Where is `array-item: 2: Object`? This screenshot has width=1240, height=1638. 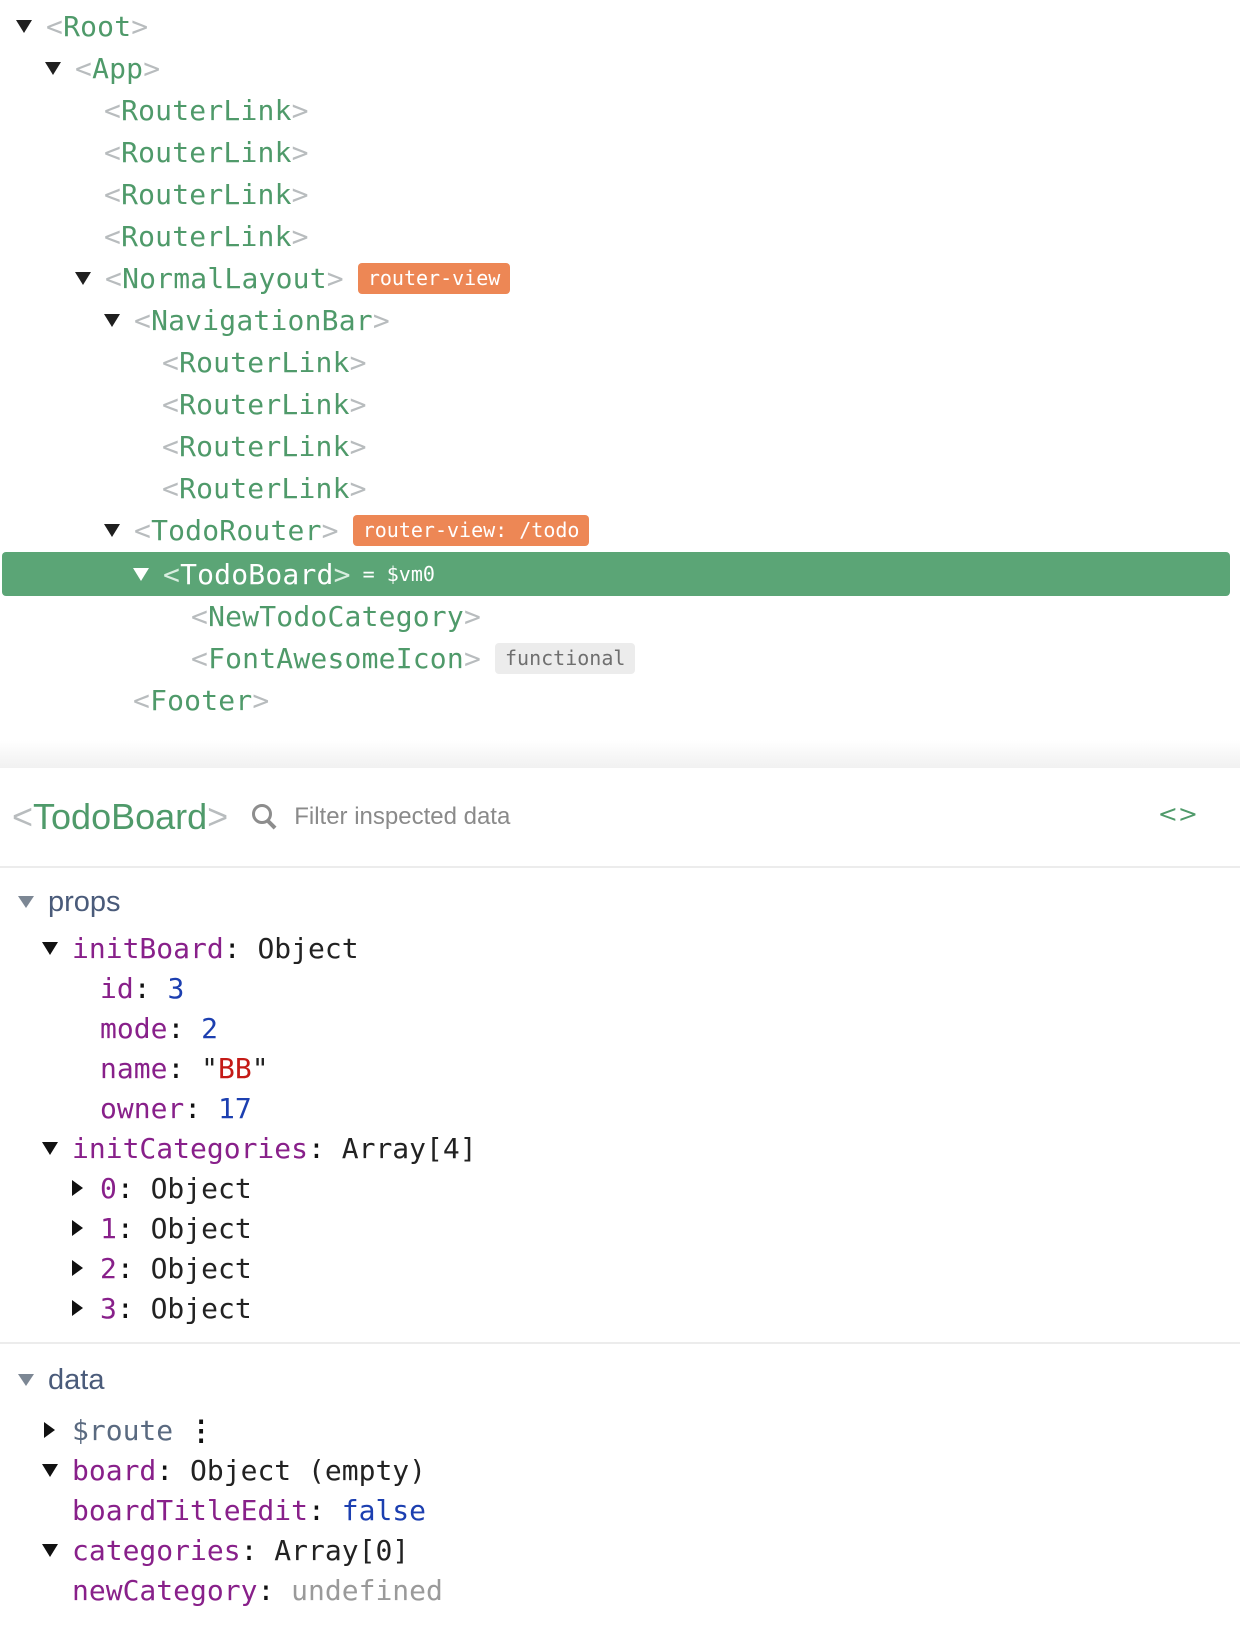 array-item: 2: Object is located at coordinates (161, 1268).